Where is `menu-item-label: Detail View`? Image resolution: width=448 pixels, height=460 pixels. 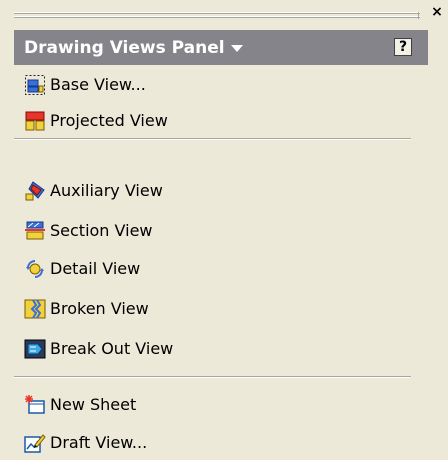 menu-item-label: Detail View is located at coordinates (95, 268).